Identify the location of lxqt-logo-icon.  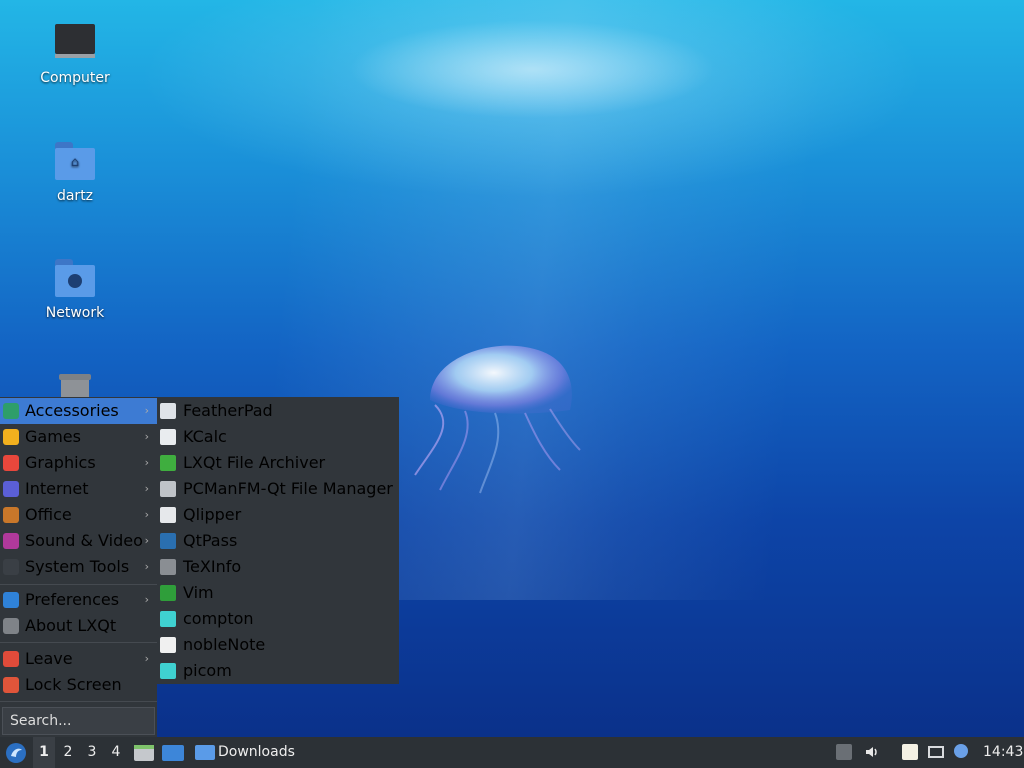
(16, 753).